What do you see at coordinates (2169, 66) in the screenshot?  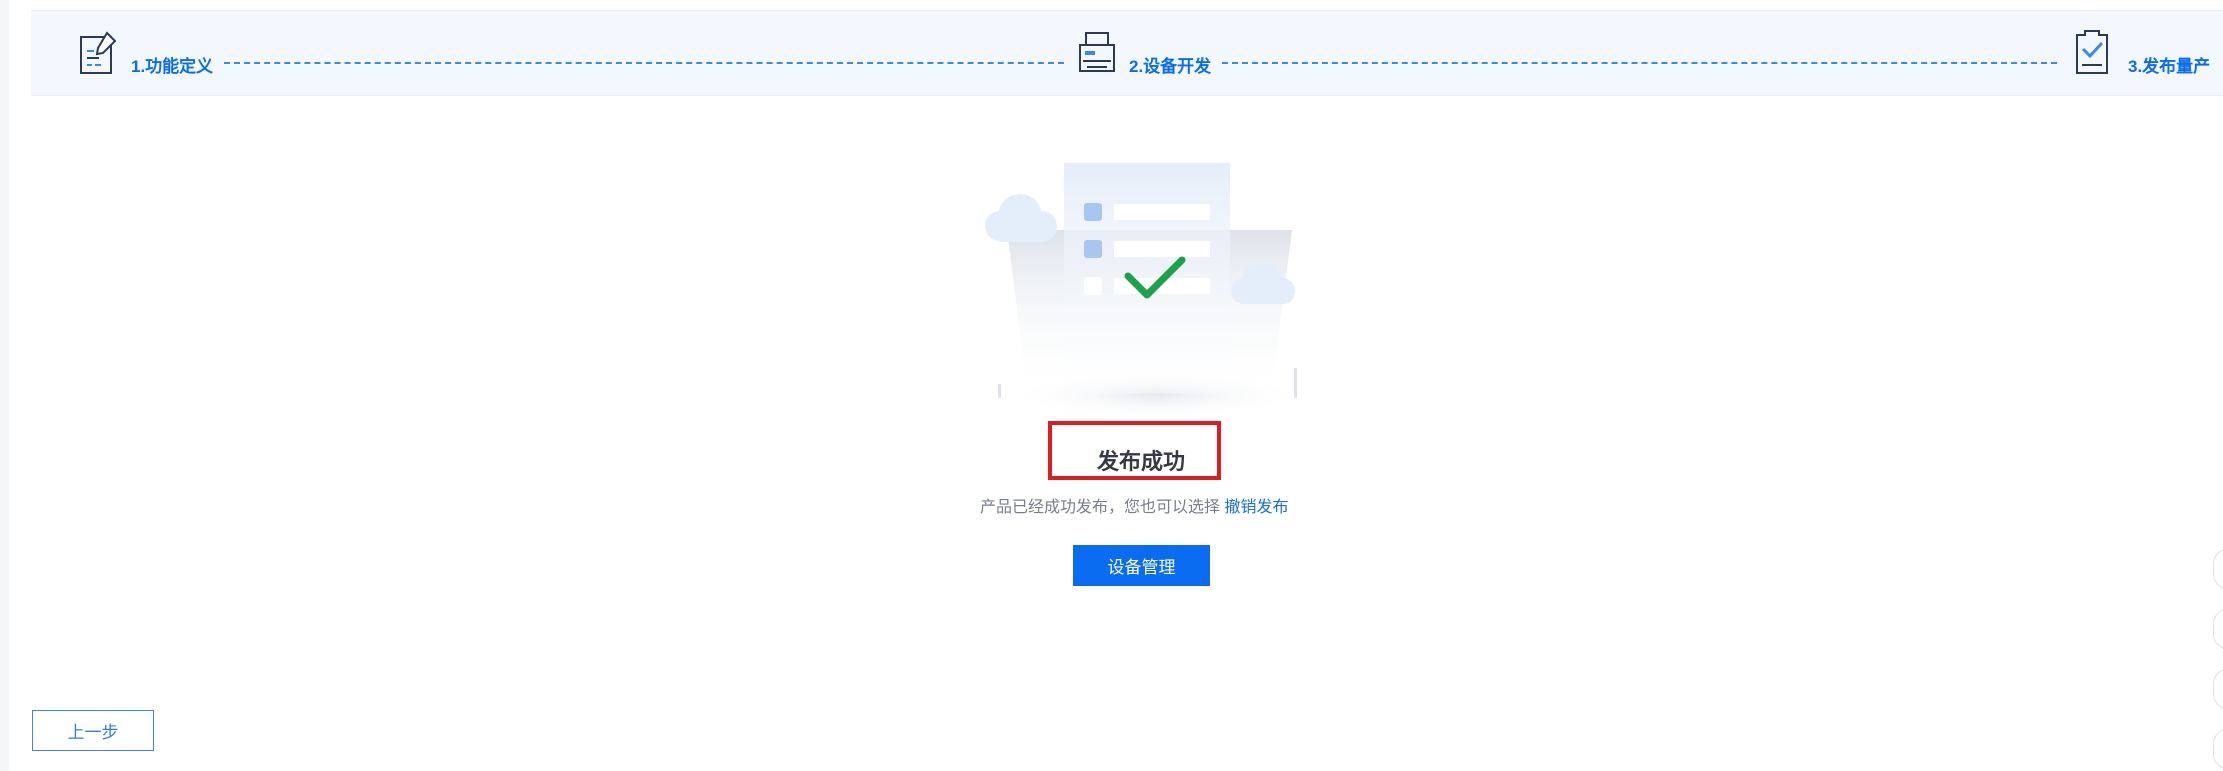 I see `step-3-label: 3.发布量产` at bounding box center [2169, 66].